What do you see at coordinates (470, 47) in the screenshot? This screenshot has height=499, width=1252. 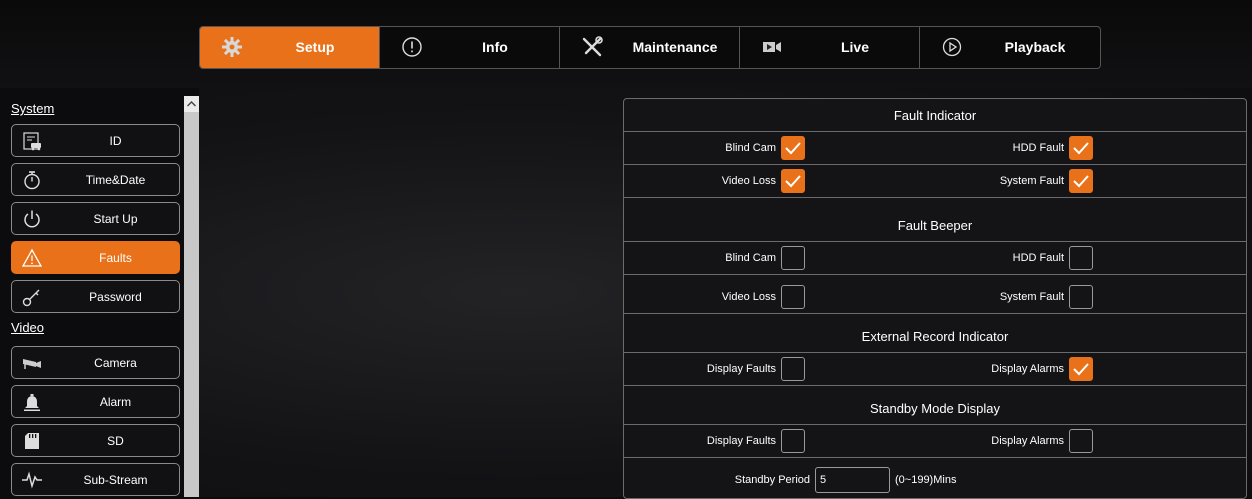 I see `tab-info: Info` at bounding box center [470, 47].